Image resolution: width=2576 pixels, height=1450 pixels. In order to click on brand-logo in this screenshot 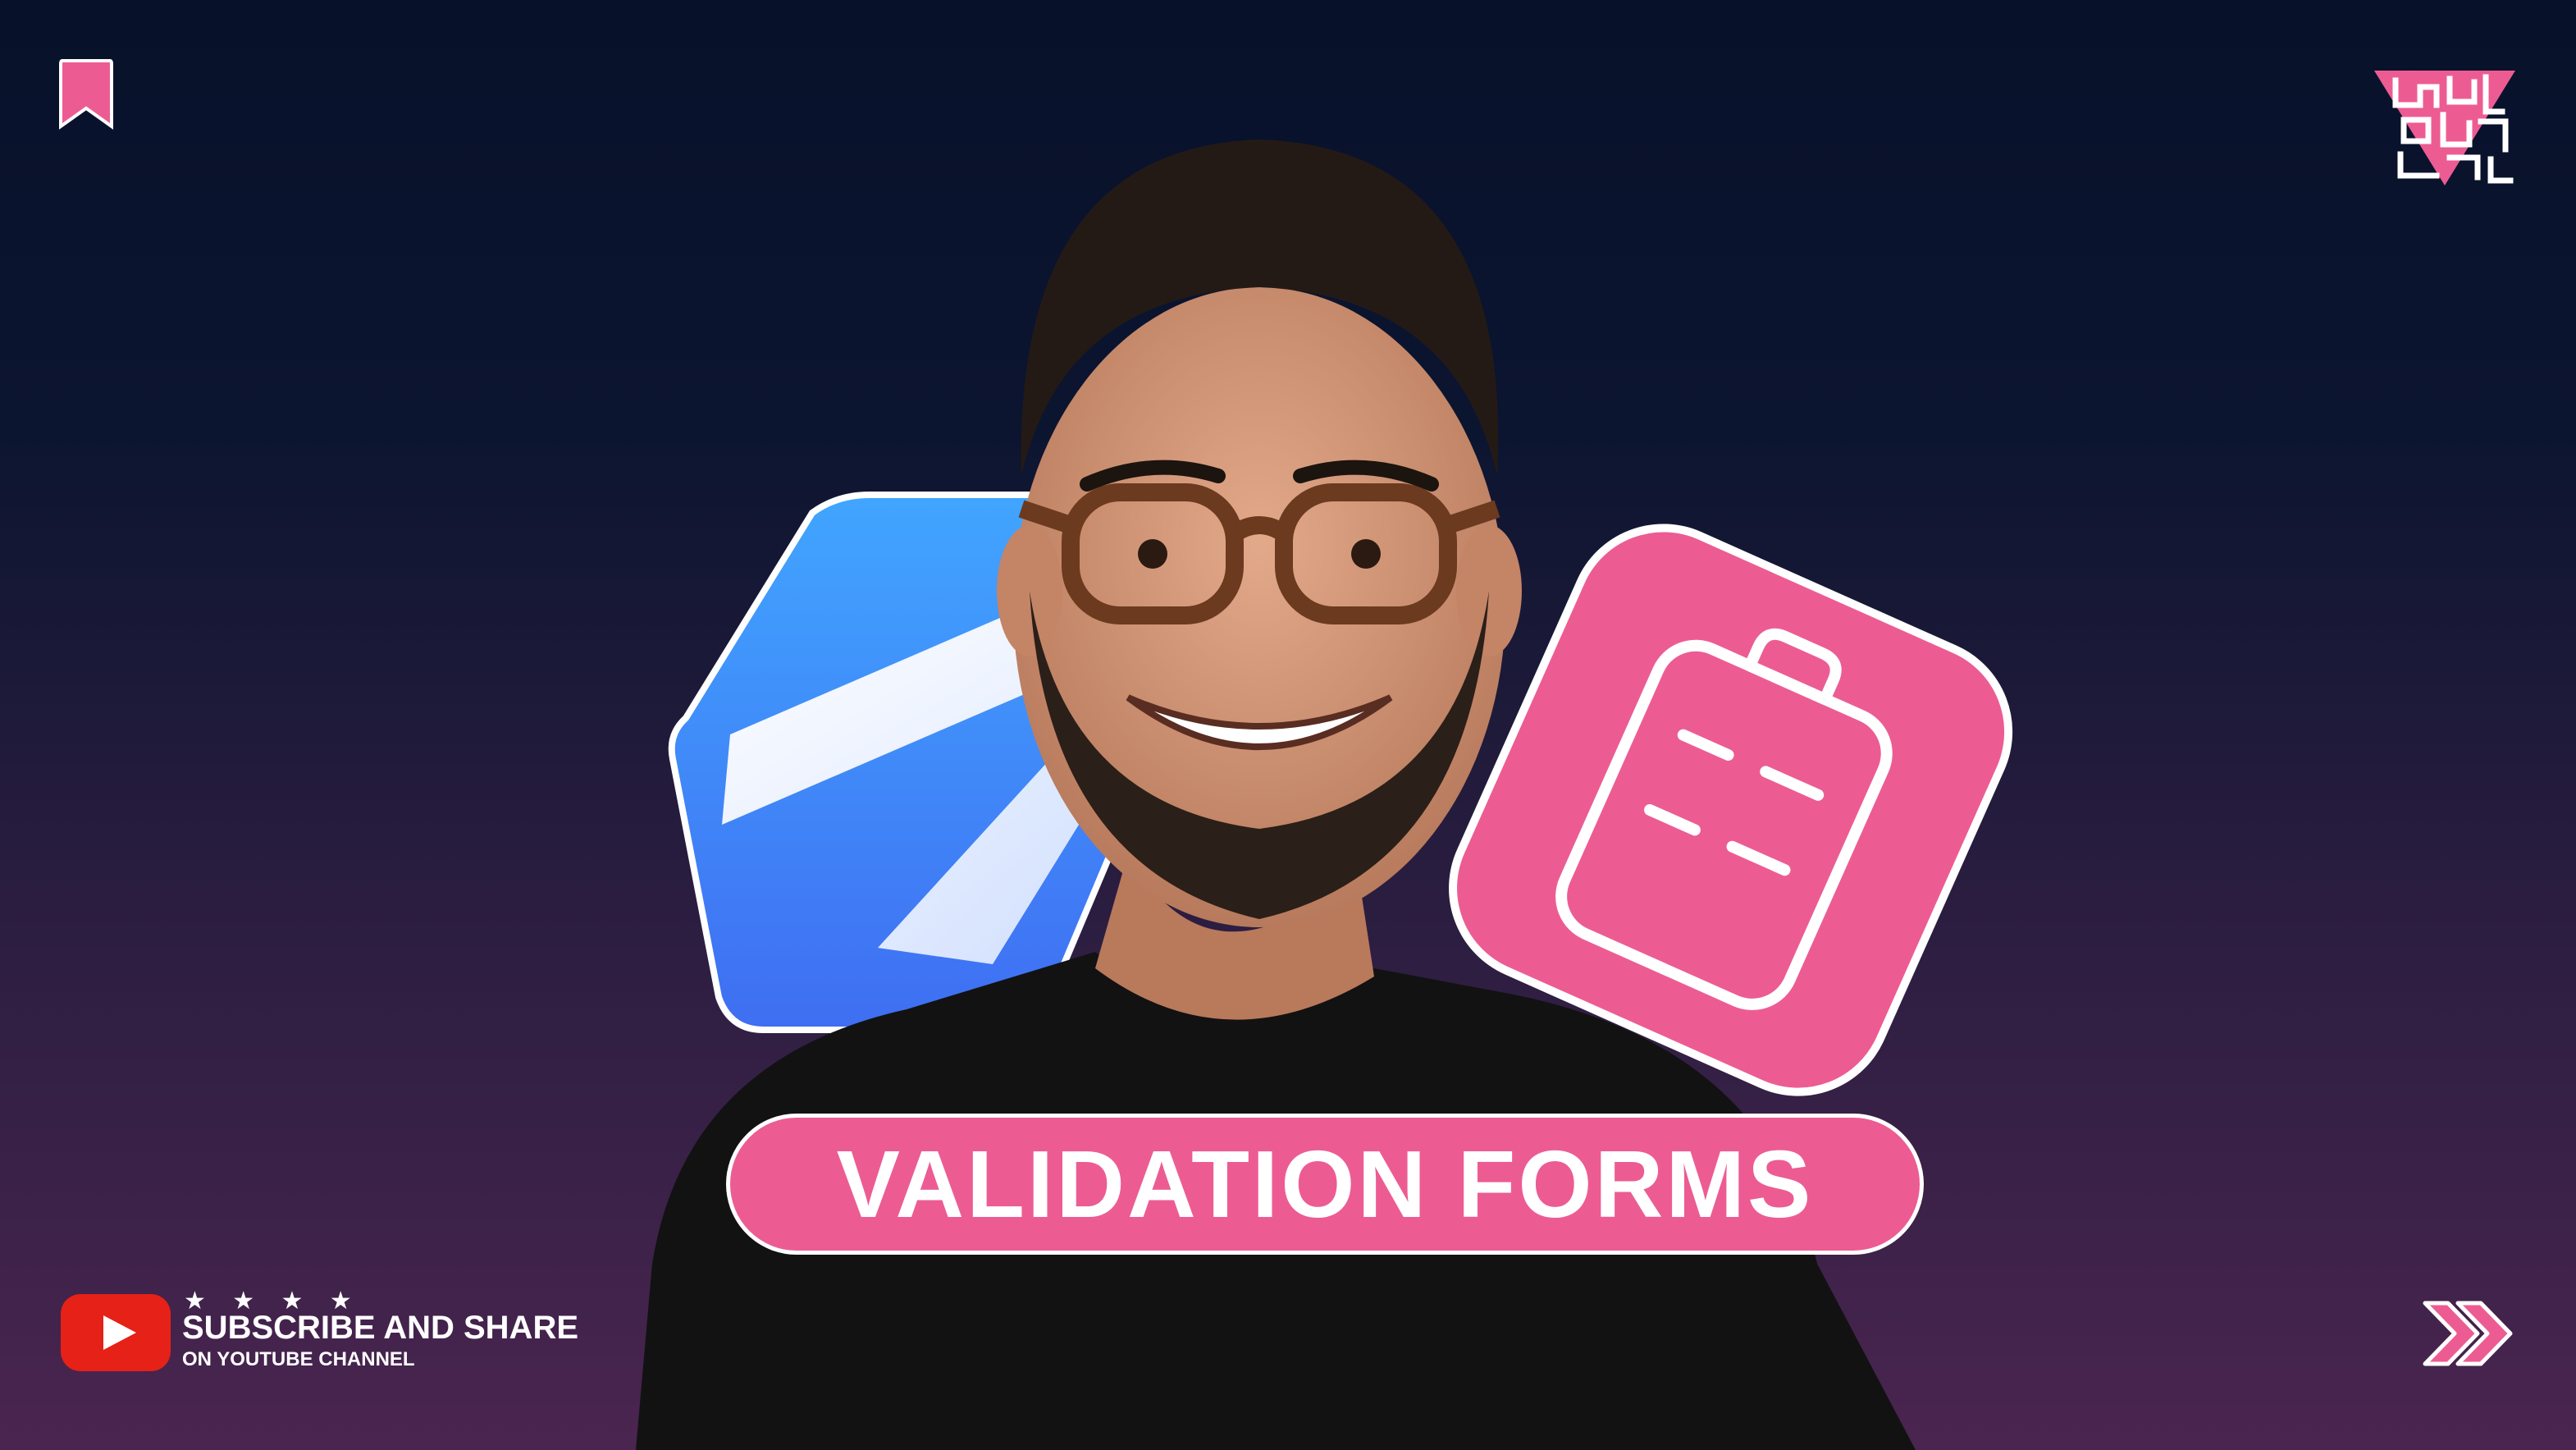, I will do `click(2445, 128)`.